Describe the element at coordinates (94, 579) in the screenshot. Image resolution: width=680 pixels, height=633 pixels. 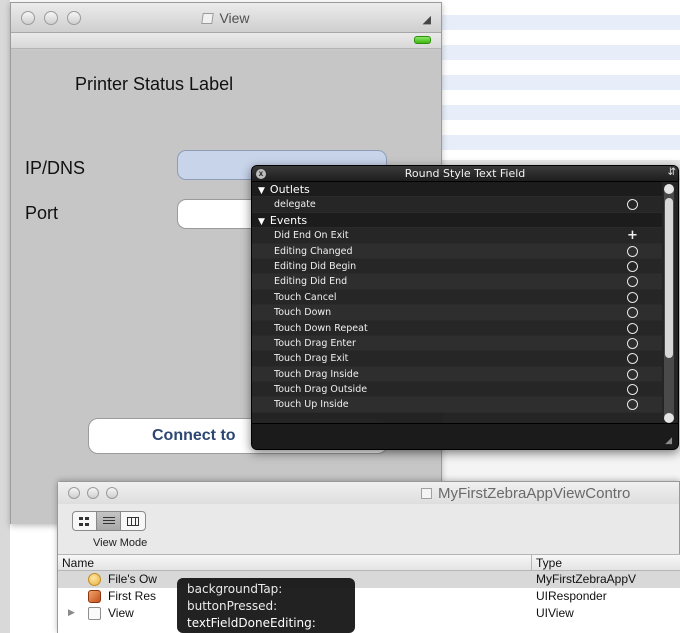
I see `files-owner-icon` at that location.